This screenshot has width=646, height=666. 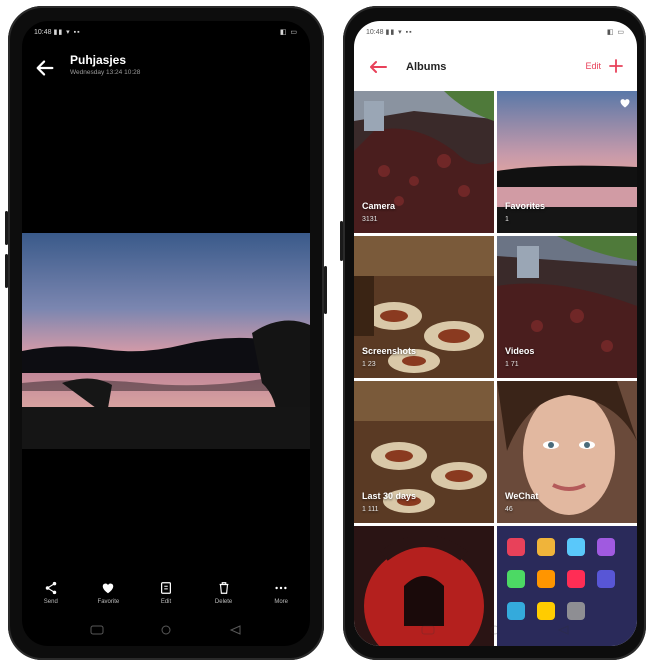 What do you see at coordinates (165, 588) in the screenshot?
I see `edit-icon` at bounding box center [165, 588].